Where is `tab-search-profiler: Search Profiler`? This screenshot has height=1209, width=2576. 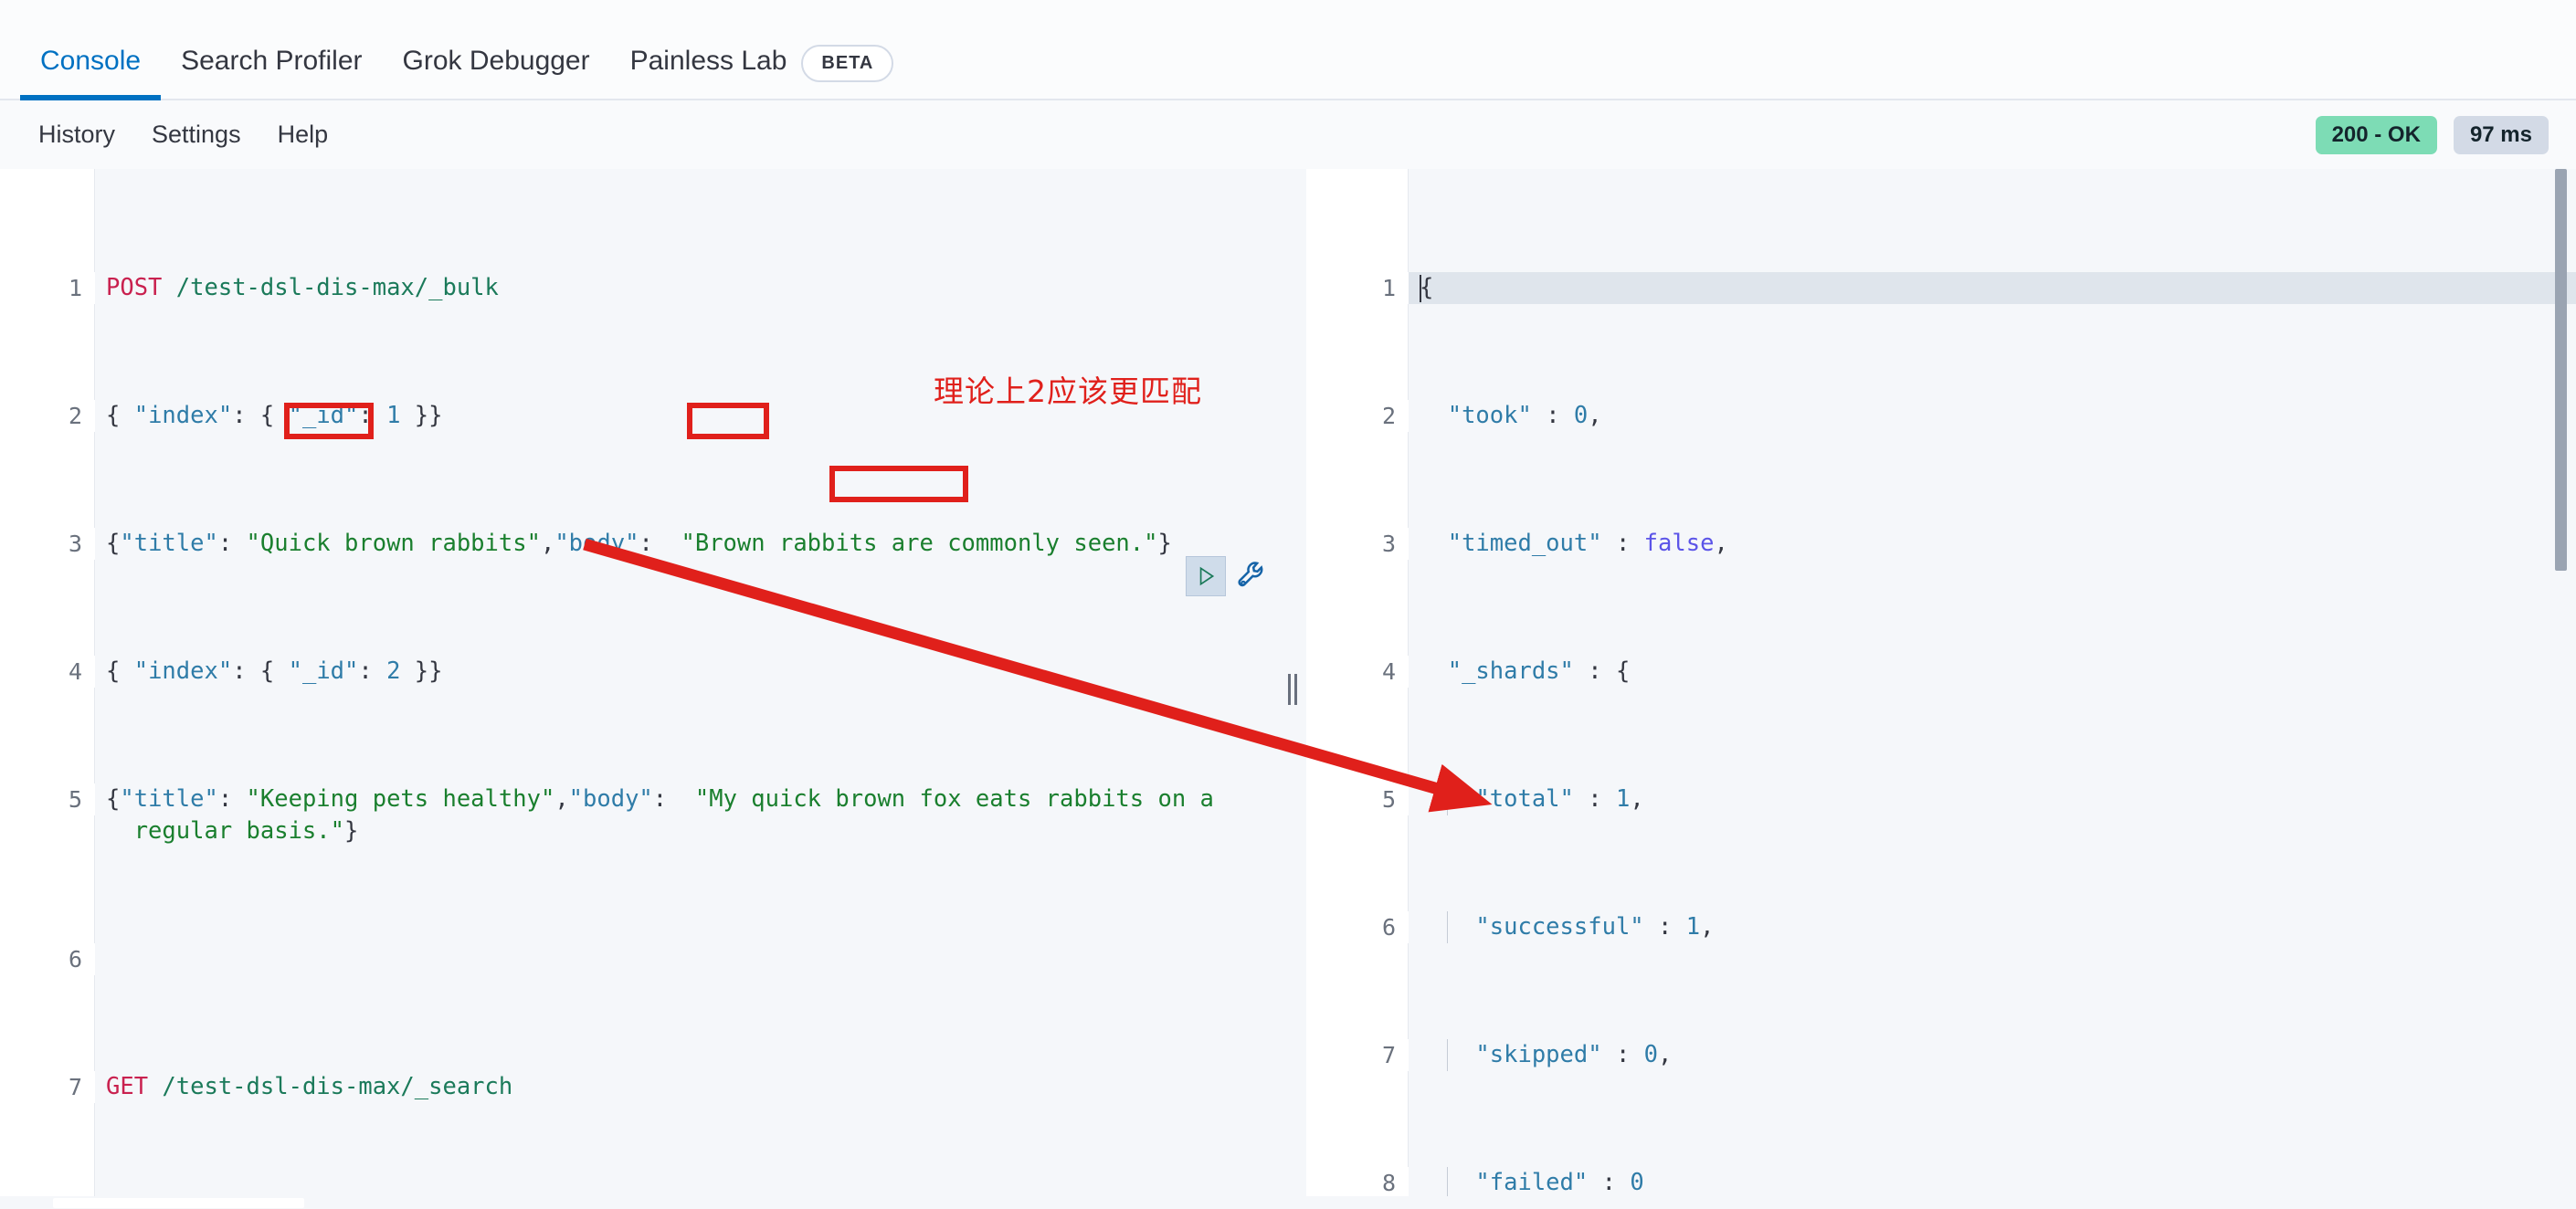 tab-search-profiler: Search Profiler is located at coordinates (271, 73).